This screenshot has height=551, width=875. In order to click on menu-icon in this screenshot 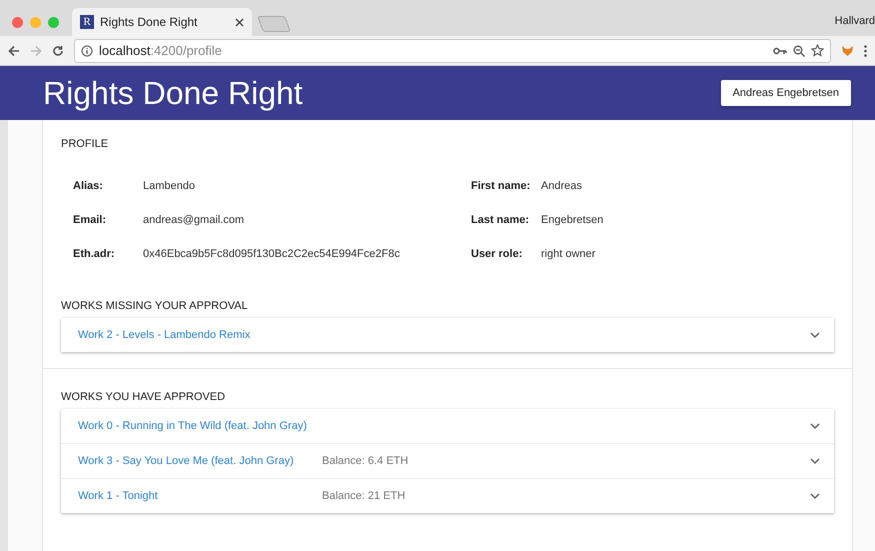, I will do `click(865, 50)`.